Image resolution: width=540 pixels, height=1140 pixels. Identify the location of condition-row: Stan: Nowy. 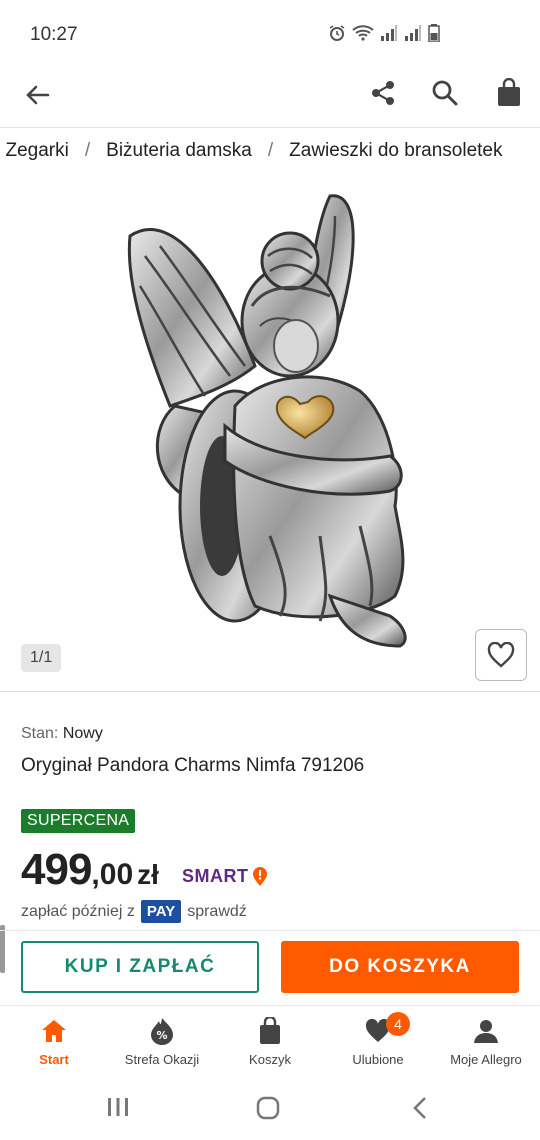
(62, 734).